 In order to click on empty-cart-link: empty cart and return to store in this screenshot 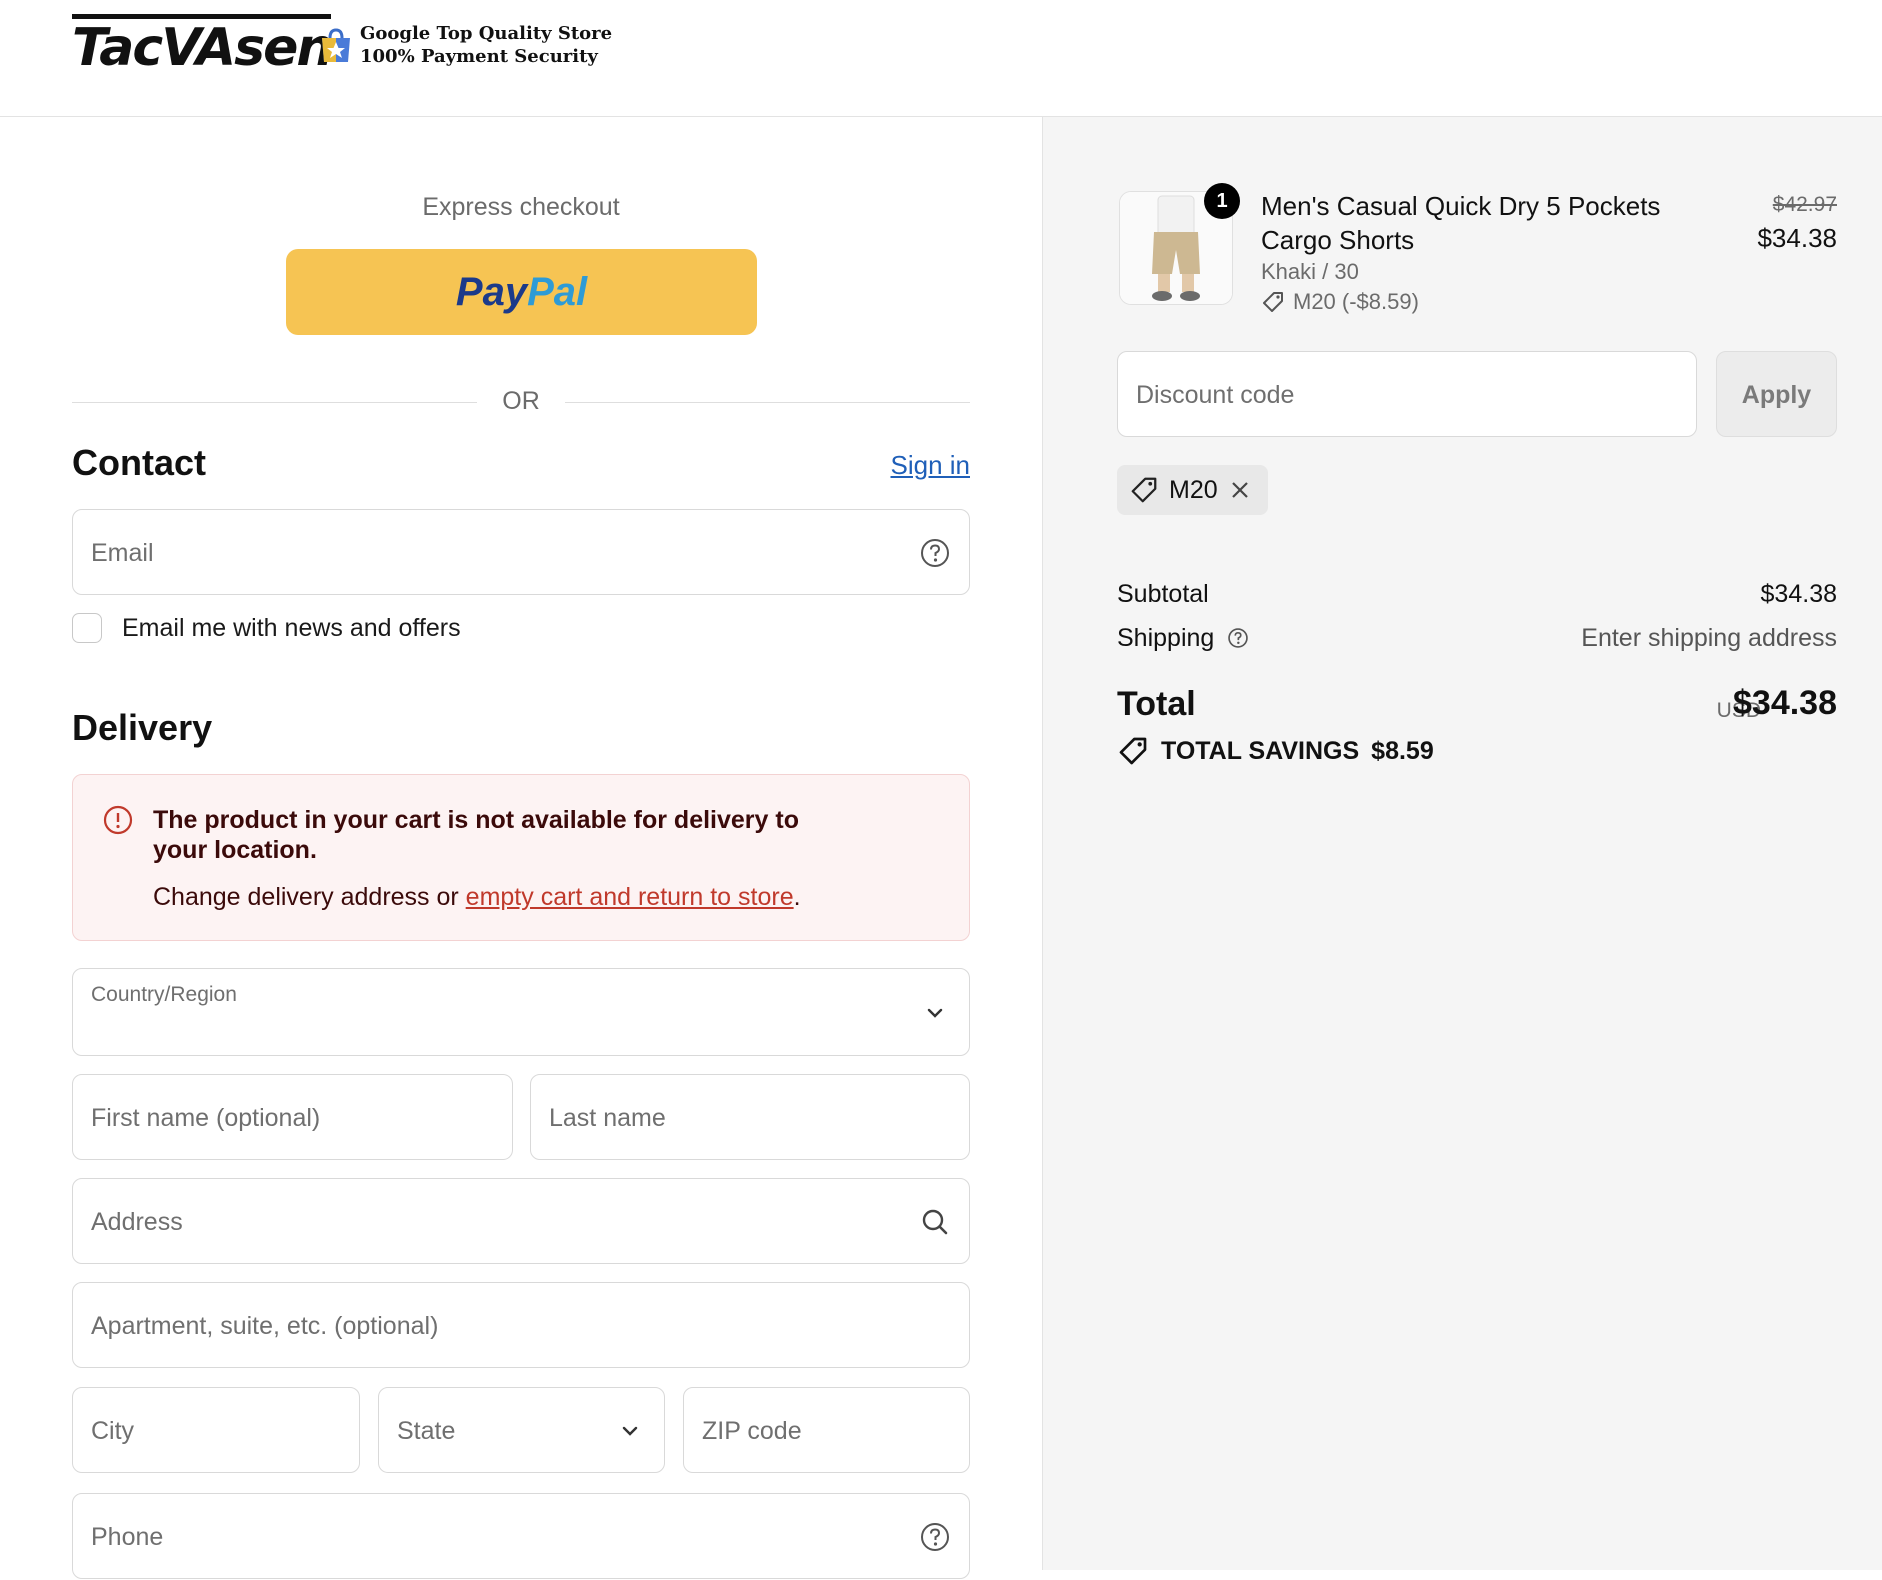, I will do `click(630, 897)`.